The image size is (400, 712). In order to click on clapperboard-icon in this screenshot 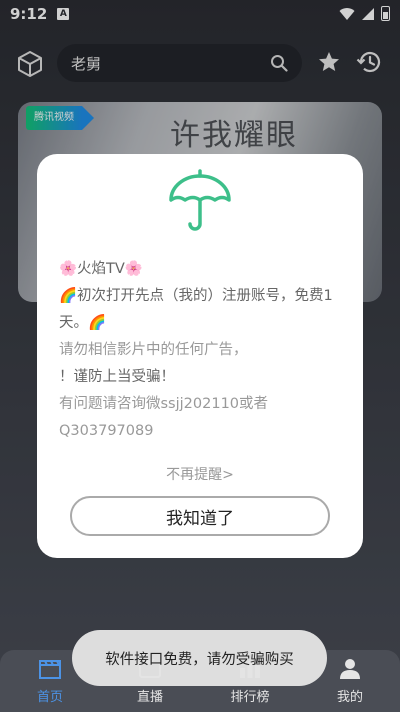, I will do `click(50, 669)`.